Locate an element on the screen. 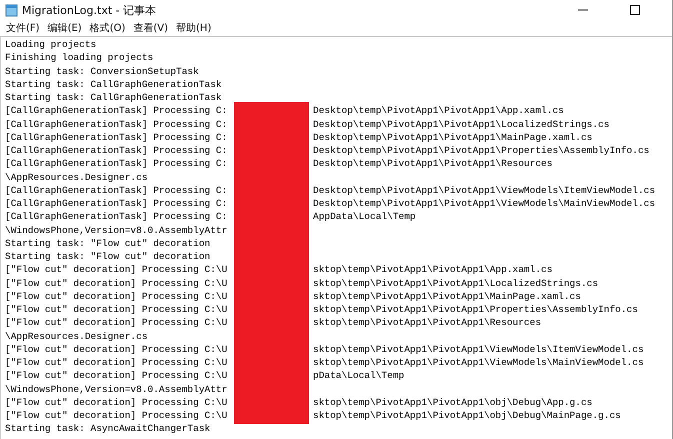  log-line: Desktop\temp\PivotApp1\PivotApp1\Resources is located at coordinates (432, 163).